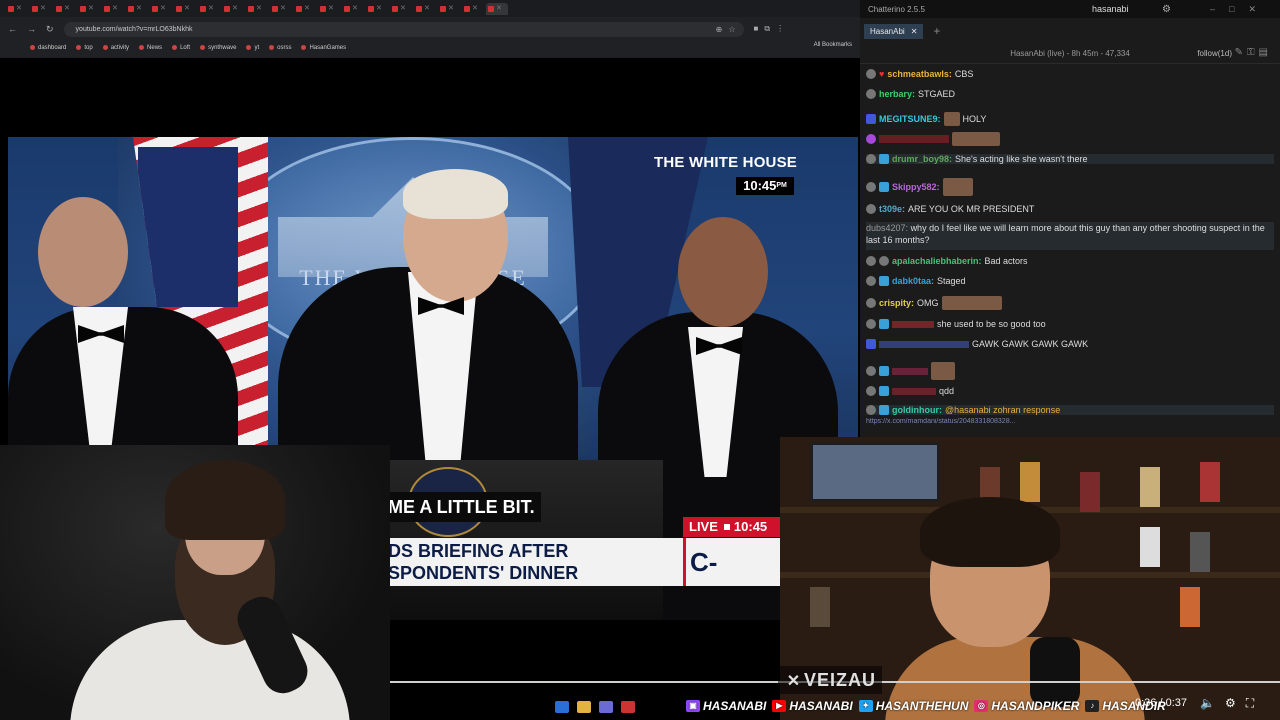 This screenshot has width=1280, height=720. What do you see at coordinates (181, 48) in the screenshot?
I see `bookmark: Loft` at bounding box center [181, 48].